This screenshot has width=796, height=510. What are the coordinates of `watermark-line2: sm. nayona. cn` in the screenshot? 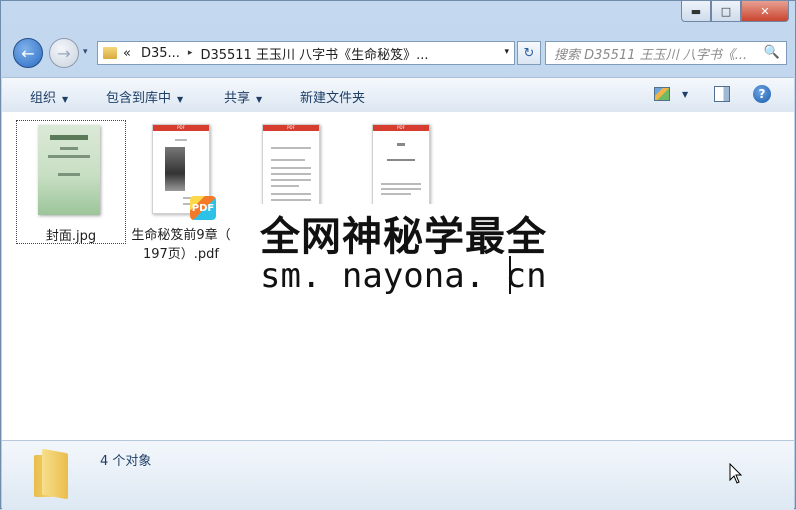 It's located at (403, 276).